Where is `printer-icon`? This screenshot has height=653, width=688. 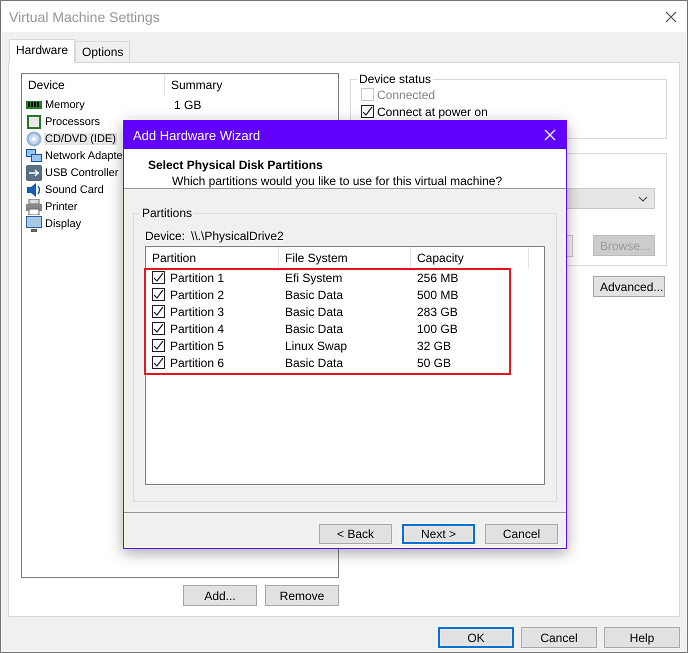
printer-icon is located at coordinates (34, 206).